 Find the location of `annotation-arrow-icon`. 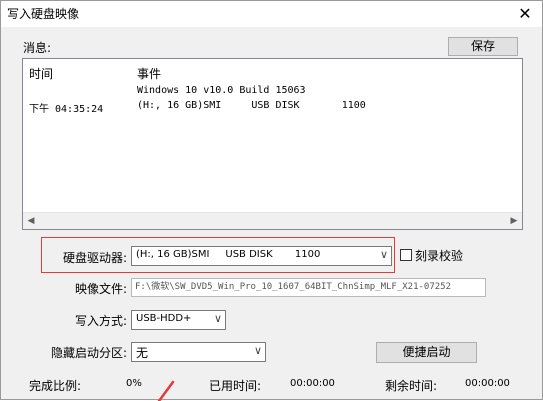

annotation-arrow-icon is located at coordinates (166, 390).